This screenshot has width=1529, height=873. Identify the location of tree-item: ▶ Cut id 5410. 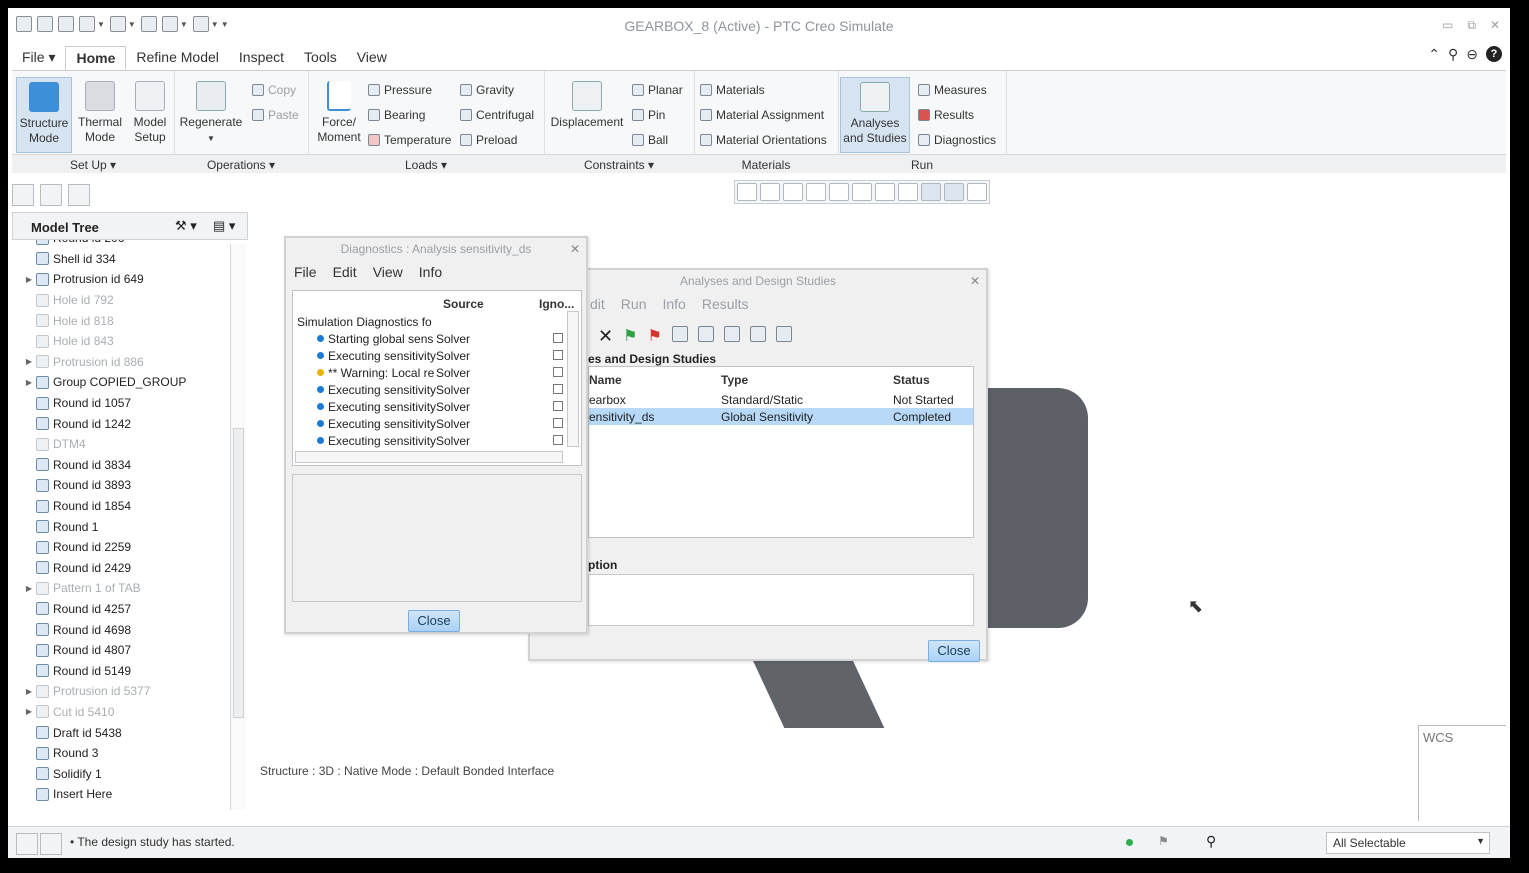
(126, 712).